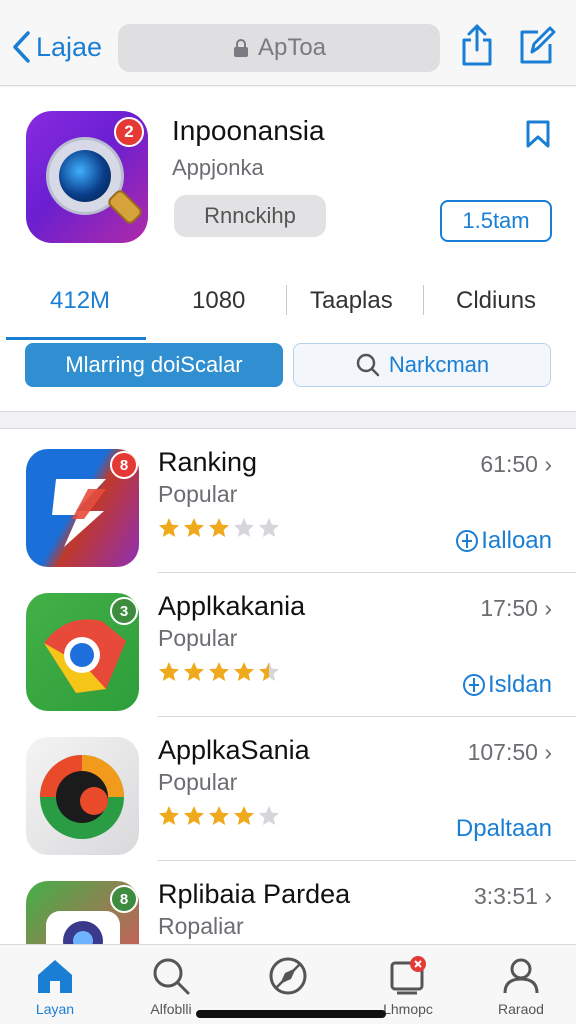 The width and height of the screenshot is (576, 1024). I want to click on stat-reviews: 1080, so click(218, 301).